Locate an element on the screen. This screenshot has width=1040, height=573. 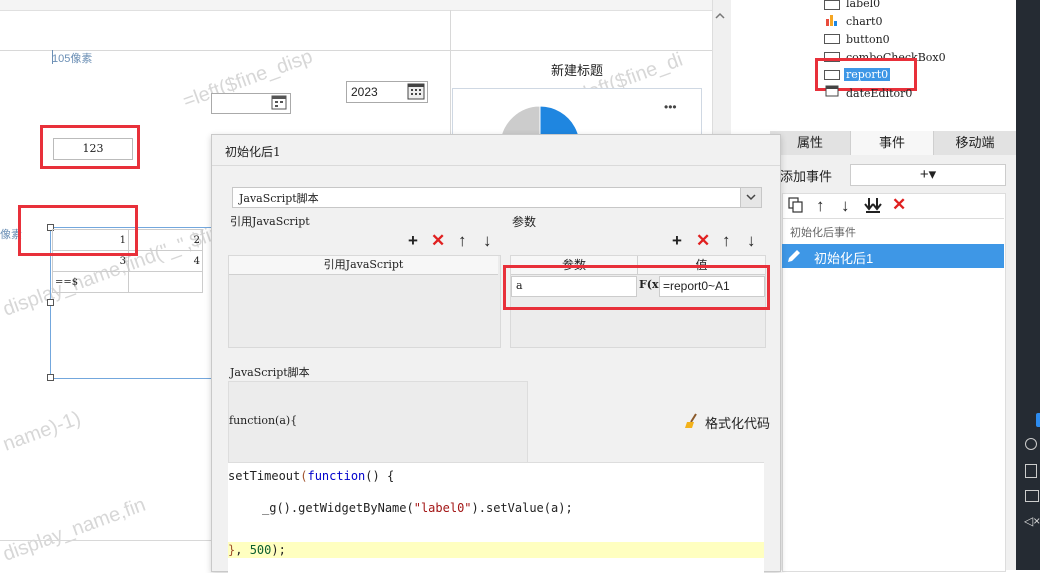
date-editor-value: 2023 is located at coordinates (364, 92).